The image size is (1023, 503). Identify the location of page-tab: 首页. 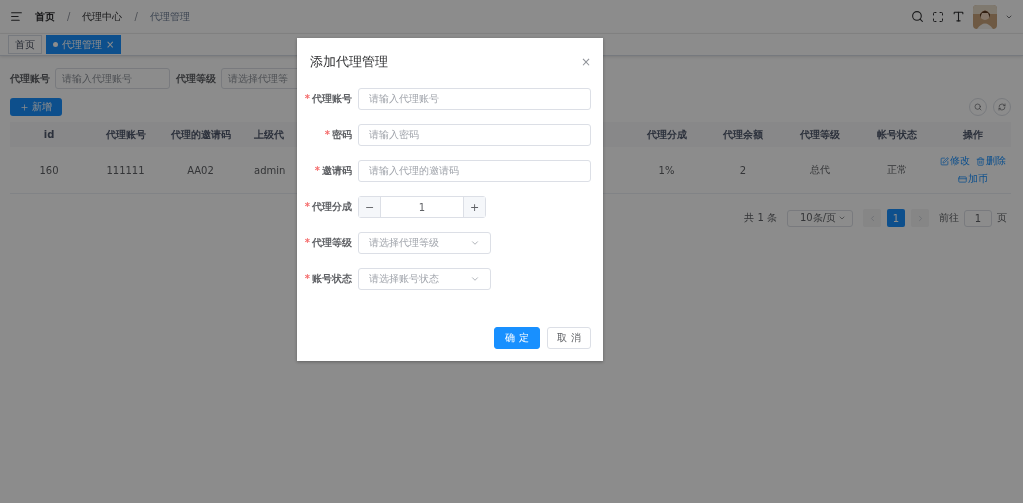
(25, 44).